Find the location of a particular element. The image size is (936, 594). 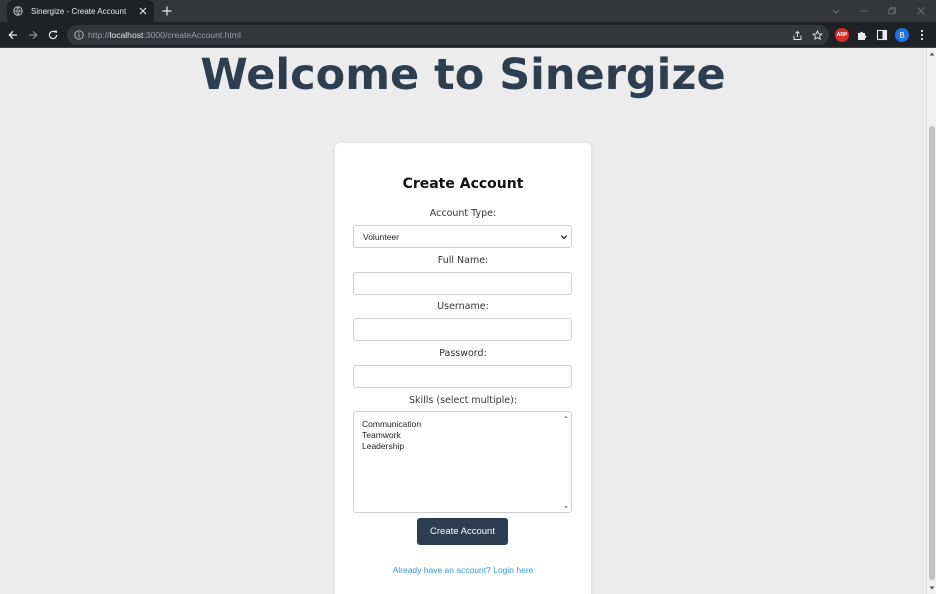

skills-multiselect: Communication Teamwork Leadership is located at coordinates (462, 462).